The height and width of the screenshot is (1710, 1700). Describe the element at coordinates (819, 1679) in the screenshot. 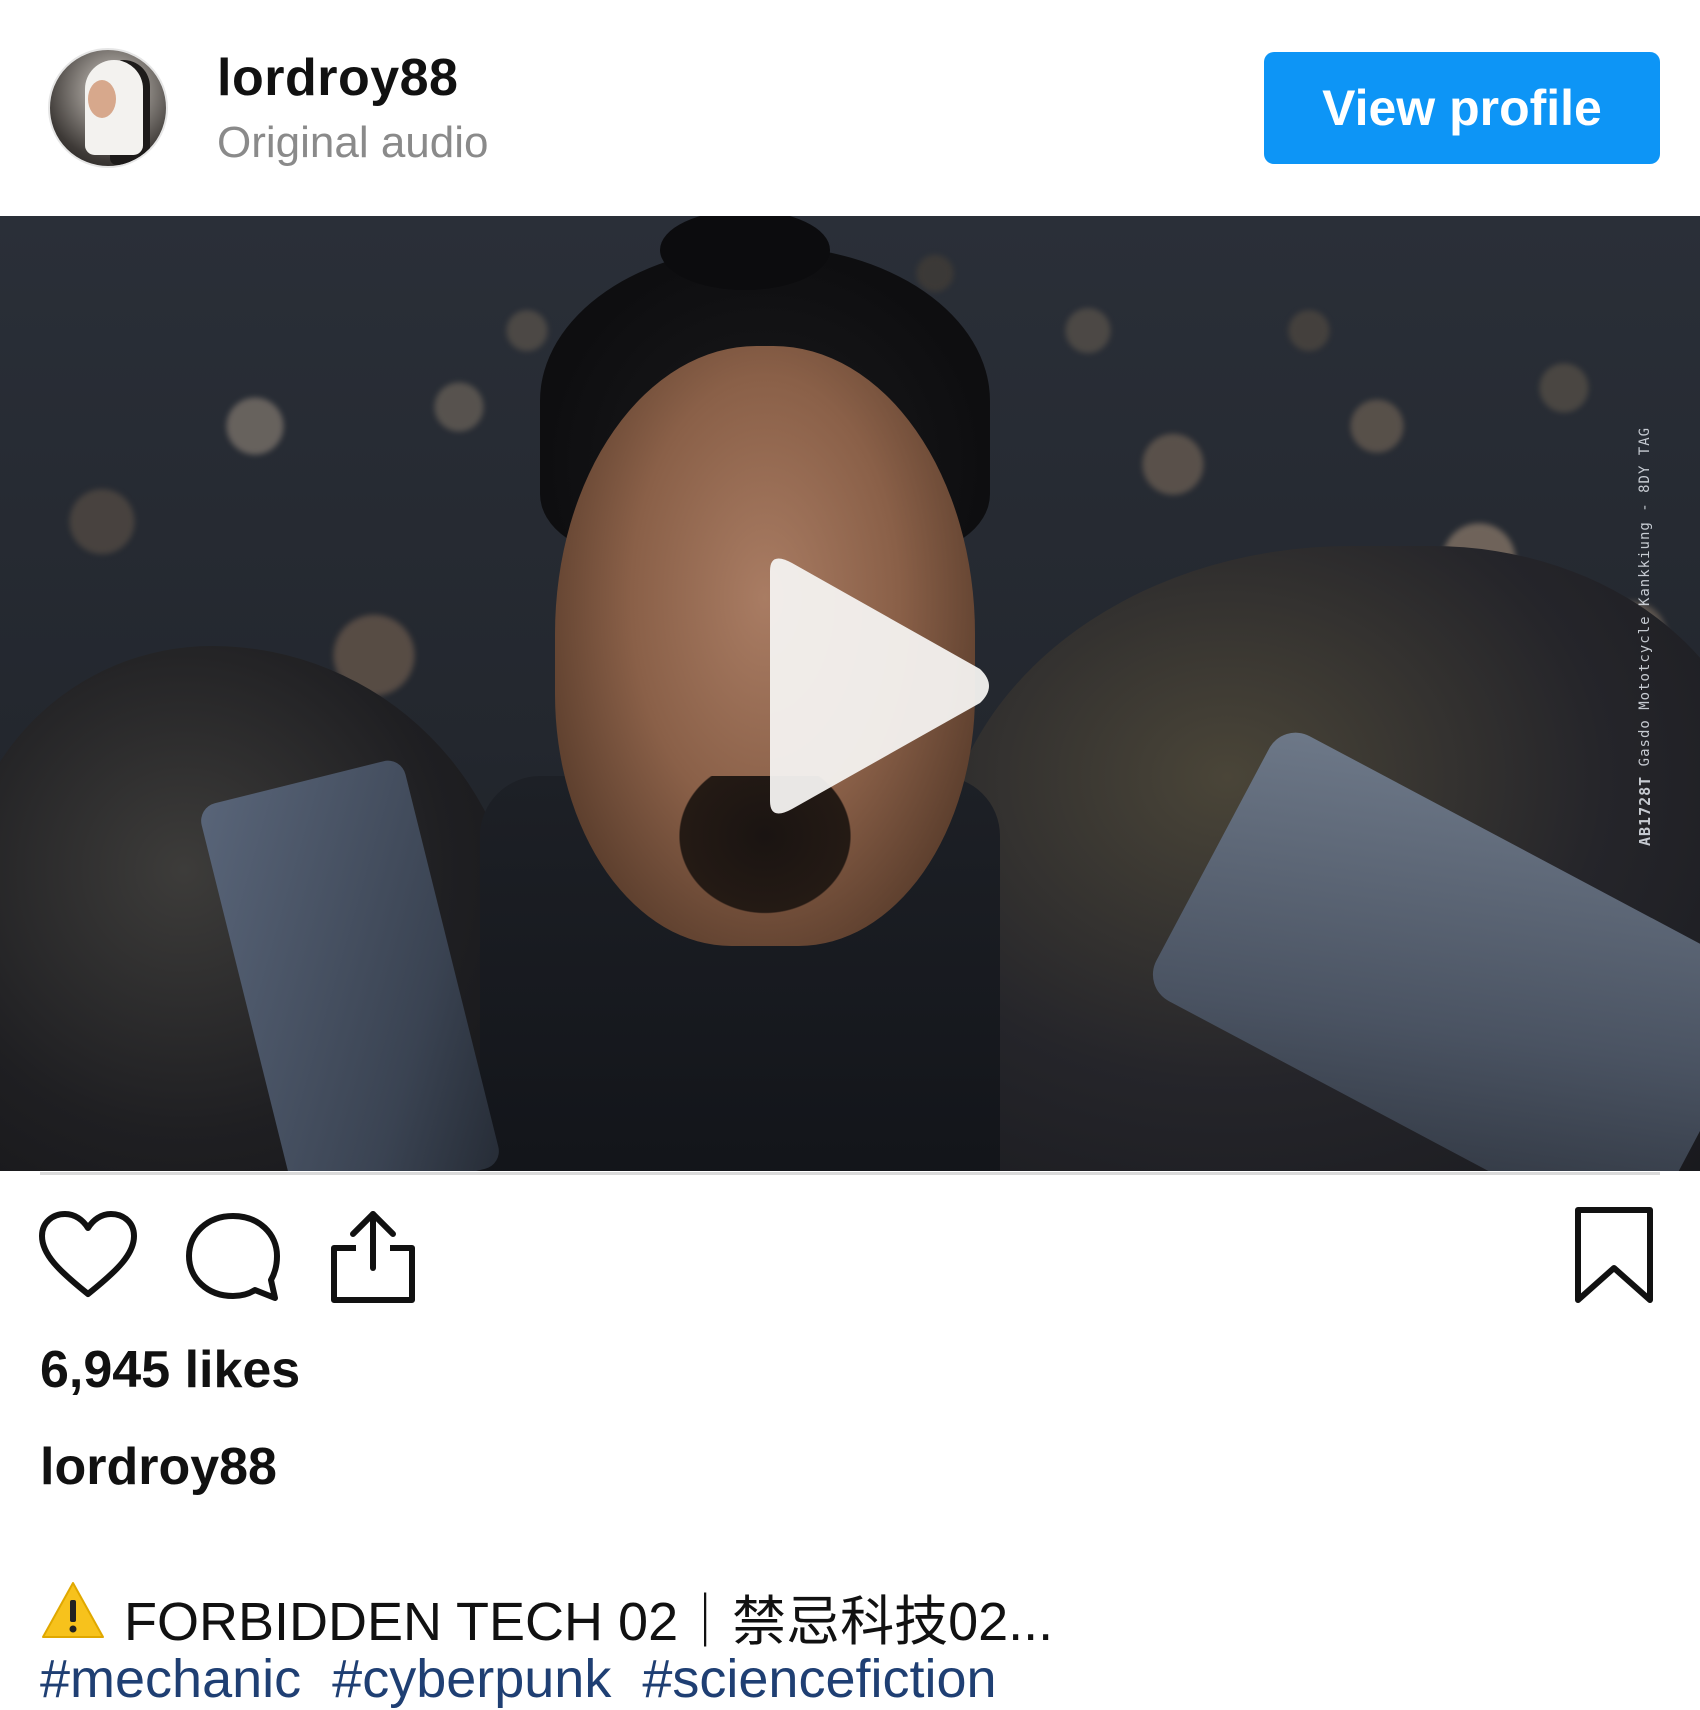

I see `hashtag-sciencefiction: #sciencefiction` at that location.